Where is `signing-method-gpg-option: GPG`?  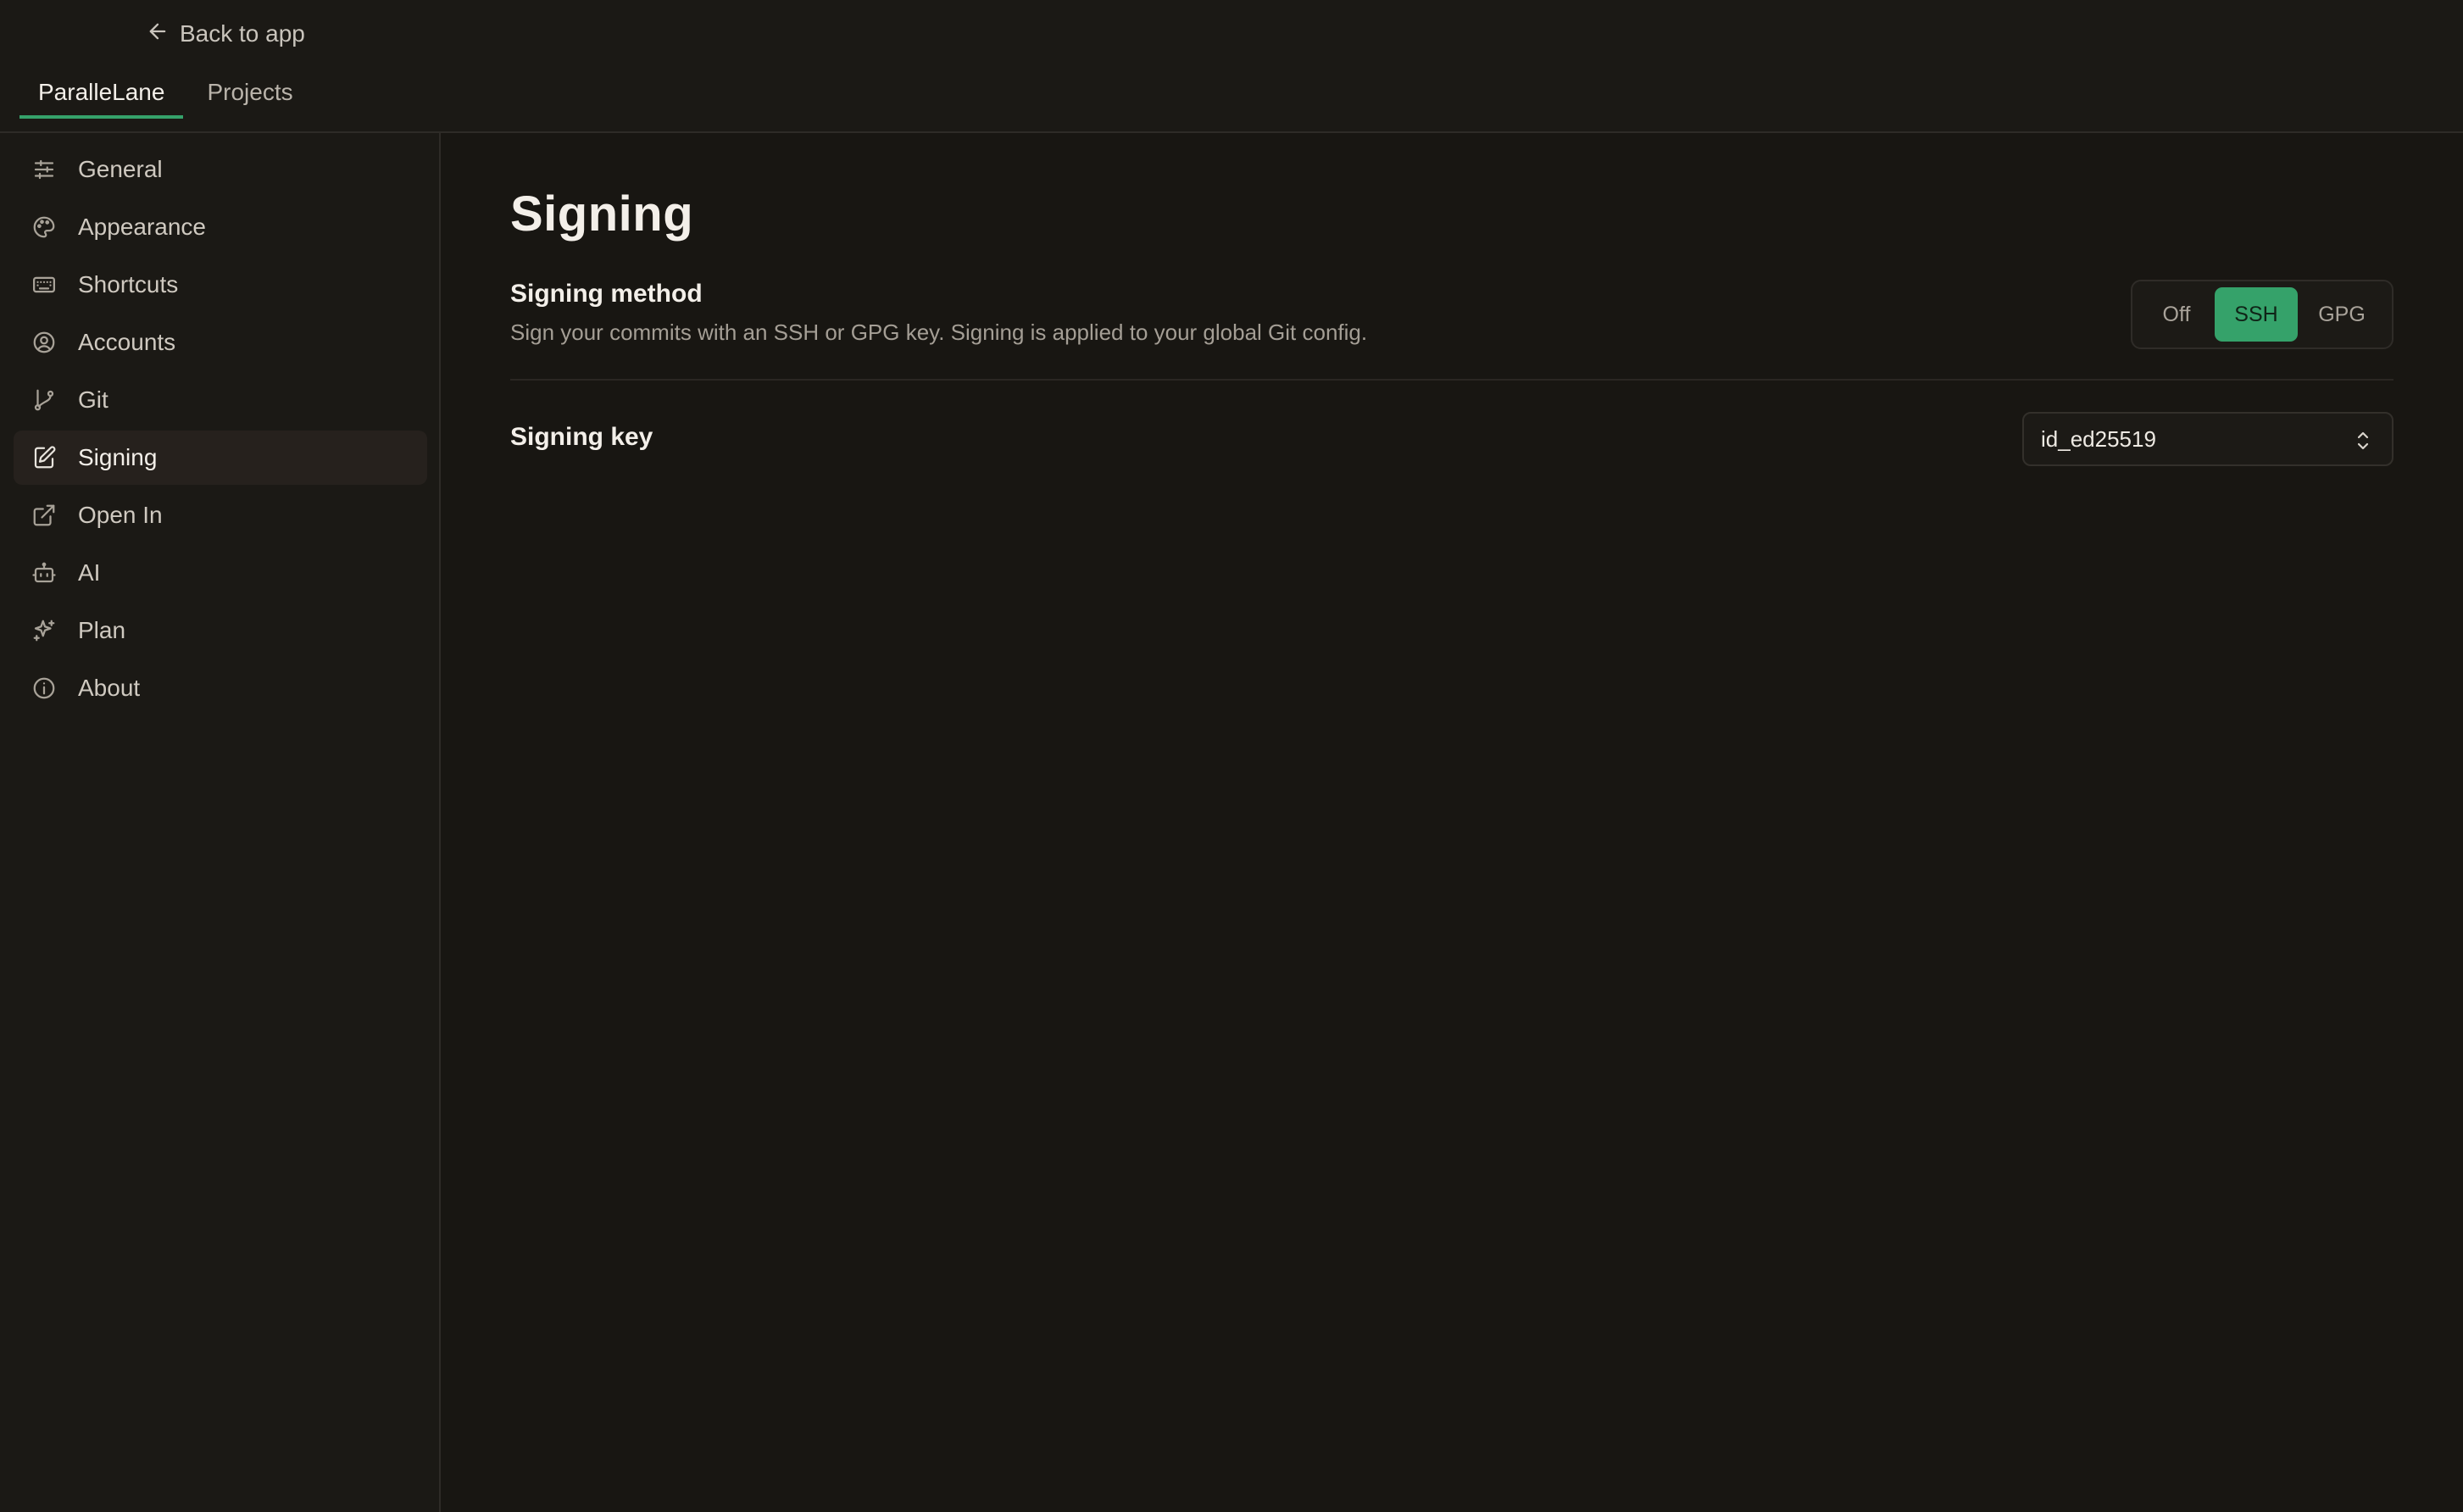
signing-method-gpg-option: GPG is located at coordinates (2342, 314).